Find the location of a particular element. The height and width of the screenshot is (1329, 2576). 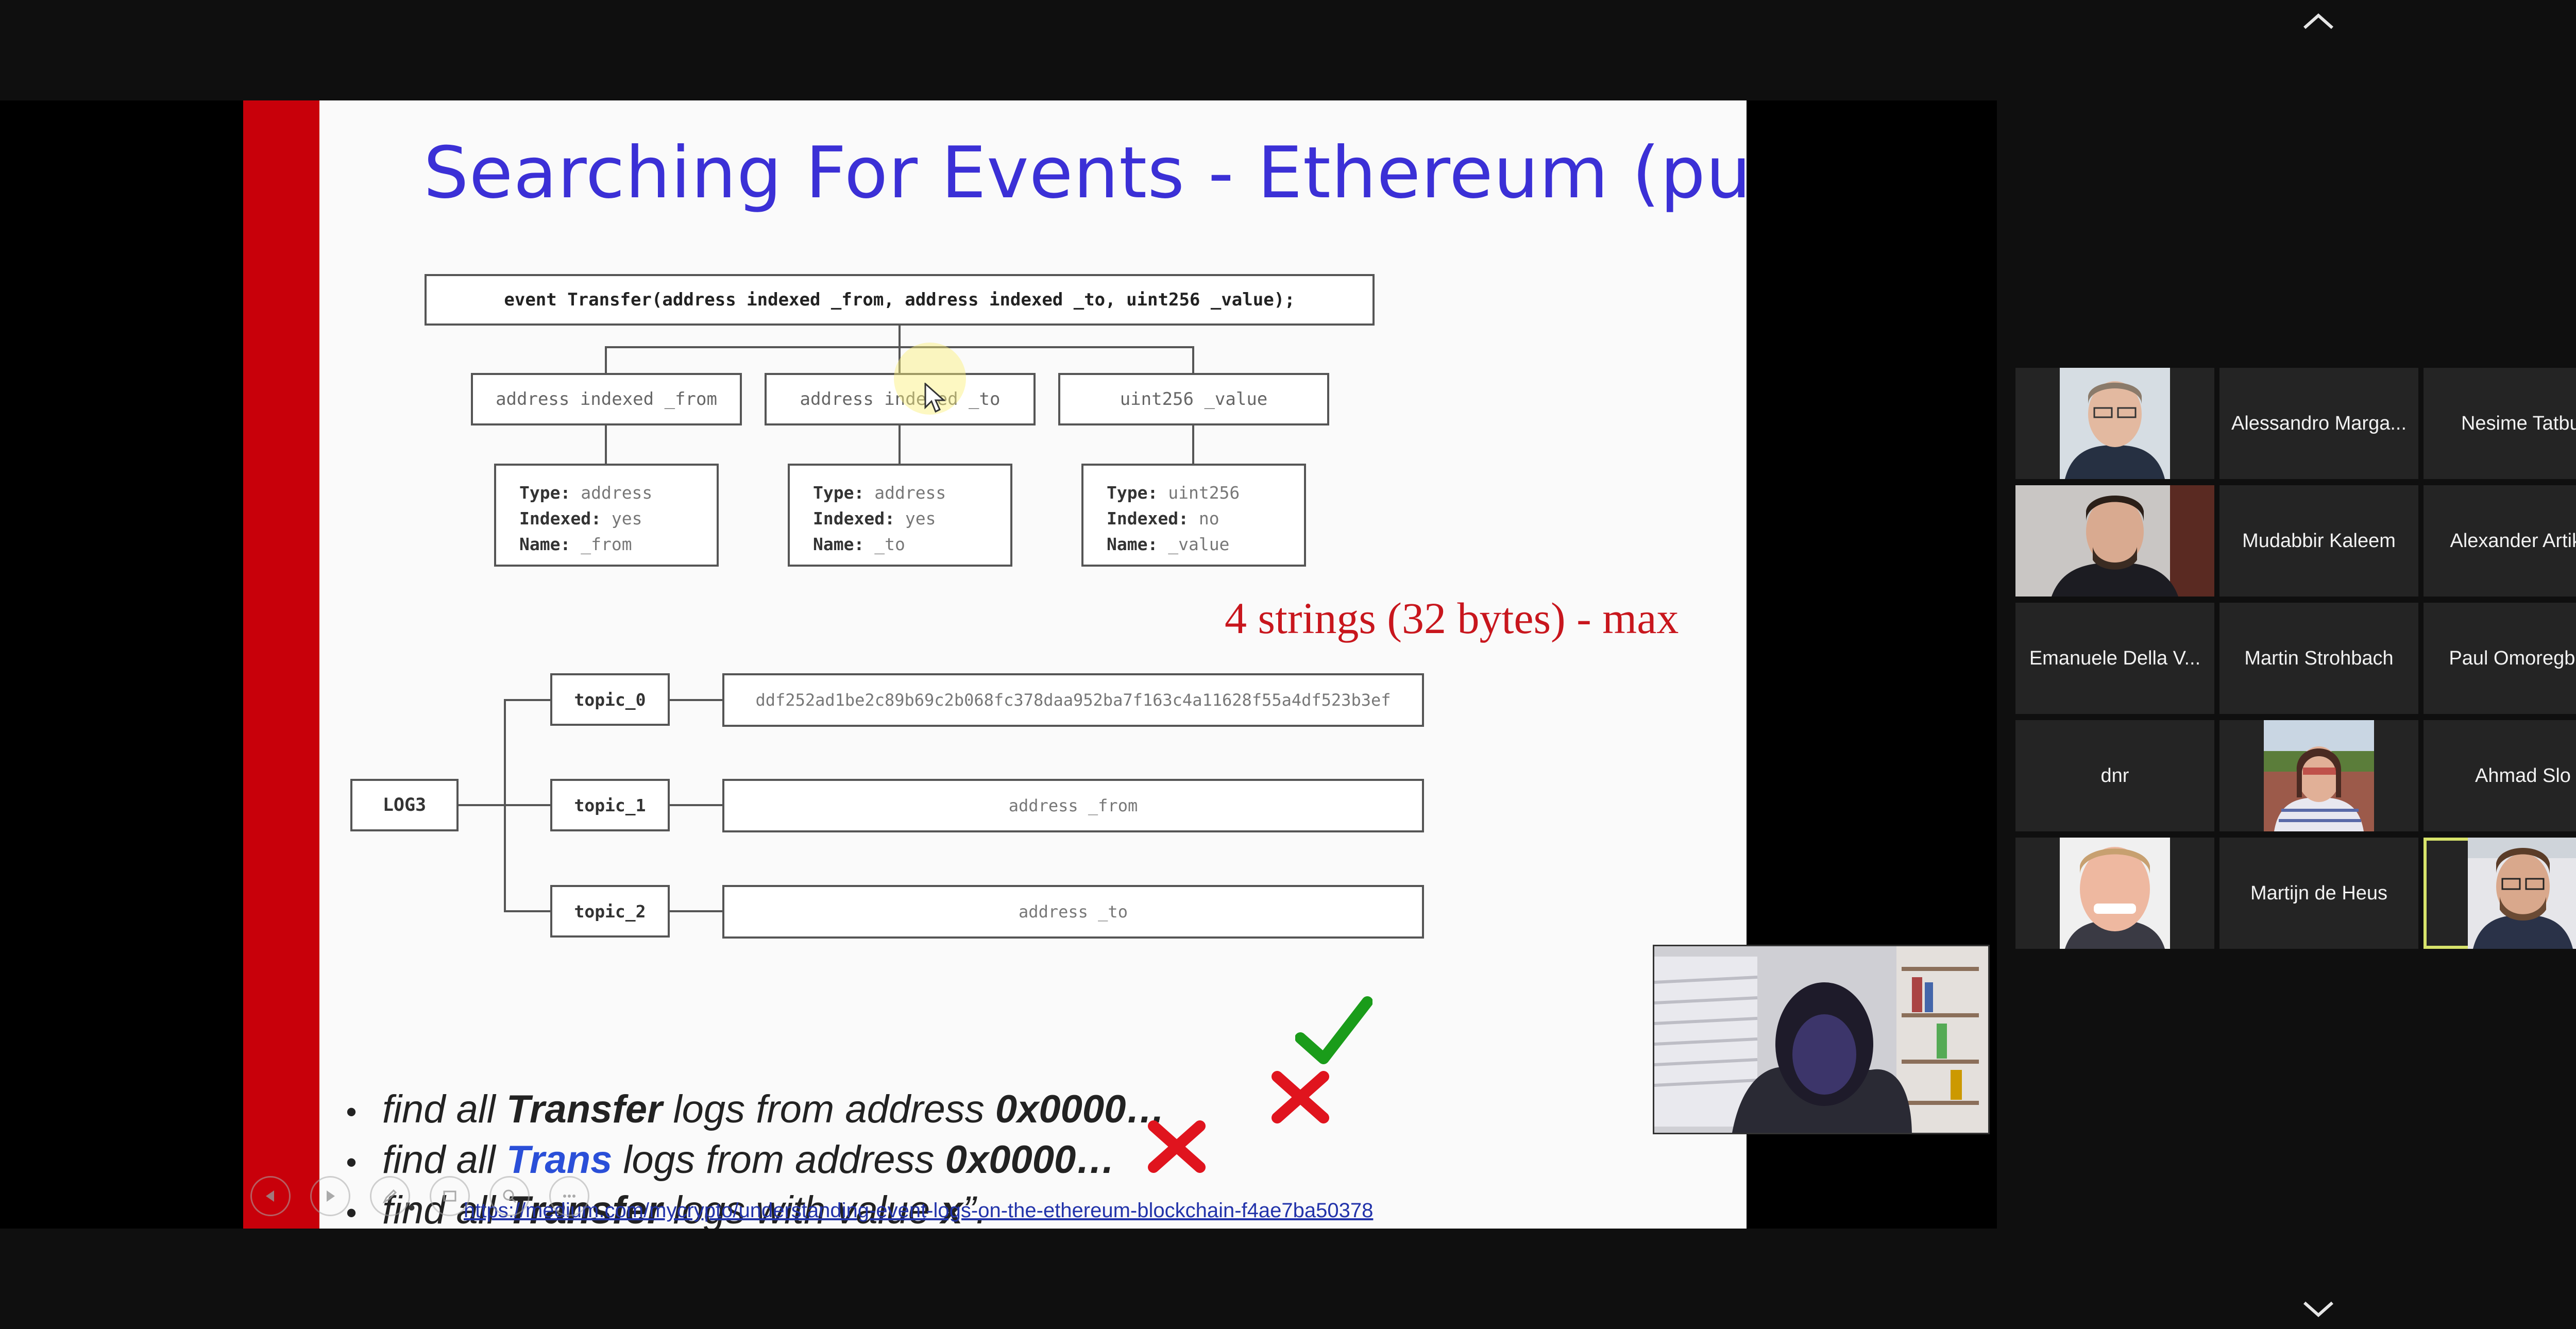

participant-name: Alexander Artikis is located at coordinates (2513, 541).